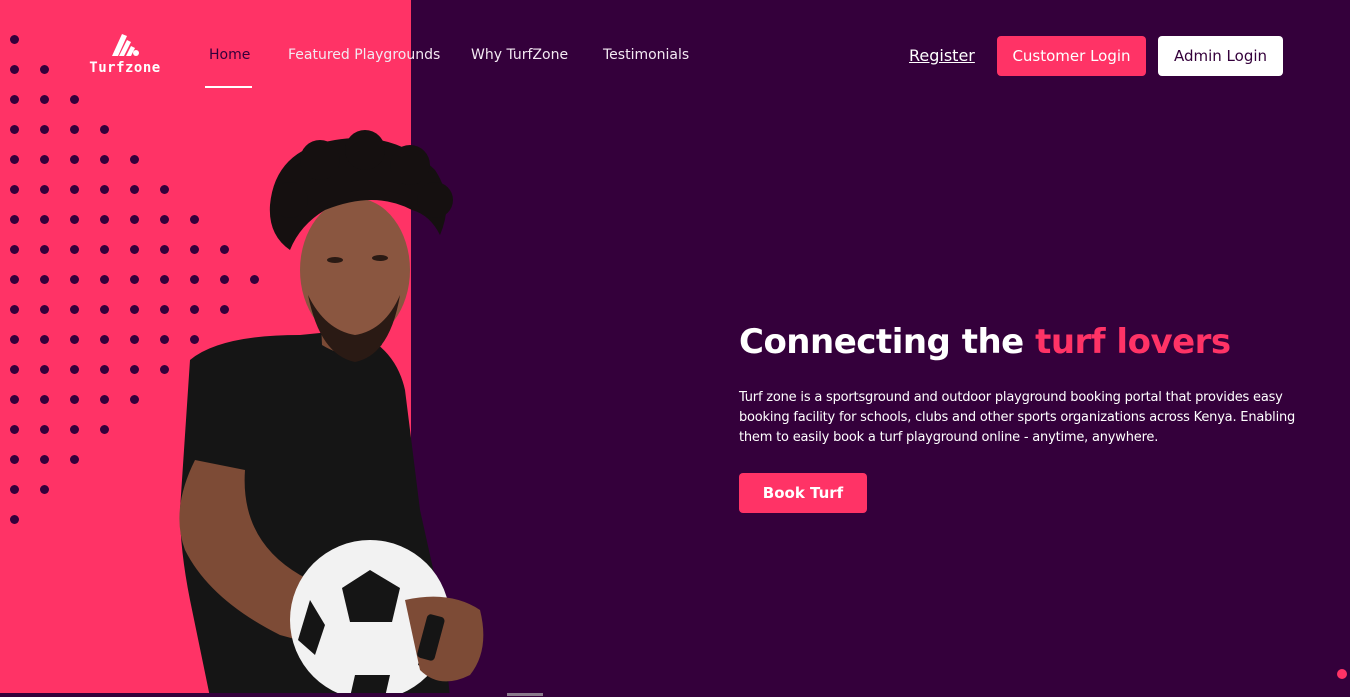 The width and height of the screenshot is (1350, 697). Describe the element at coordinates (228, 87) in the screenshot. I see `active-nav-underline` at that location.